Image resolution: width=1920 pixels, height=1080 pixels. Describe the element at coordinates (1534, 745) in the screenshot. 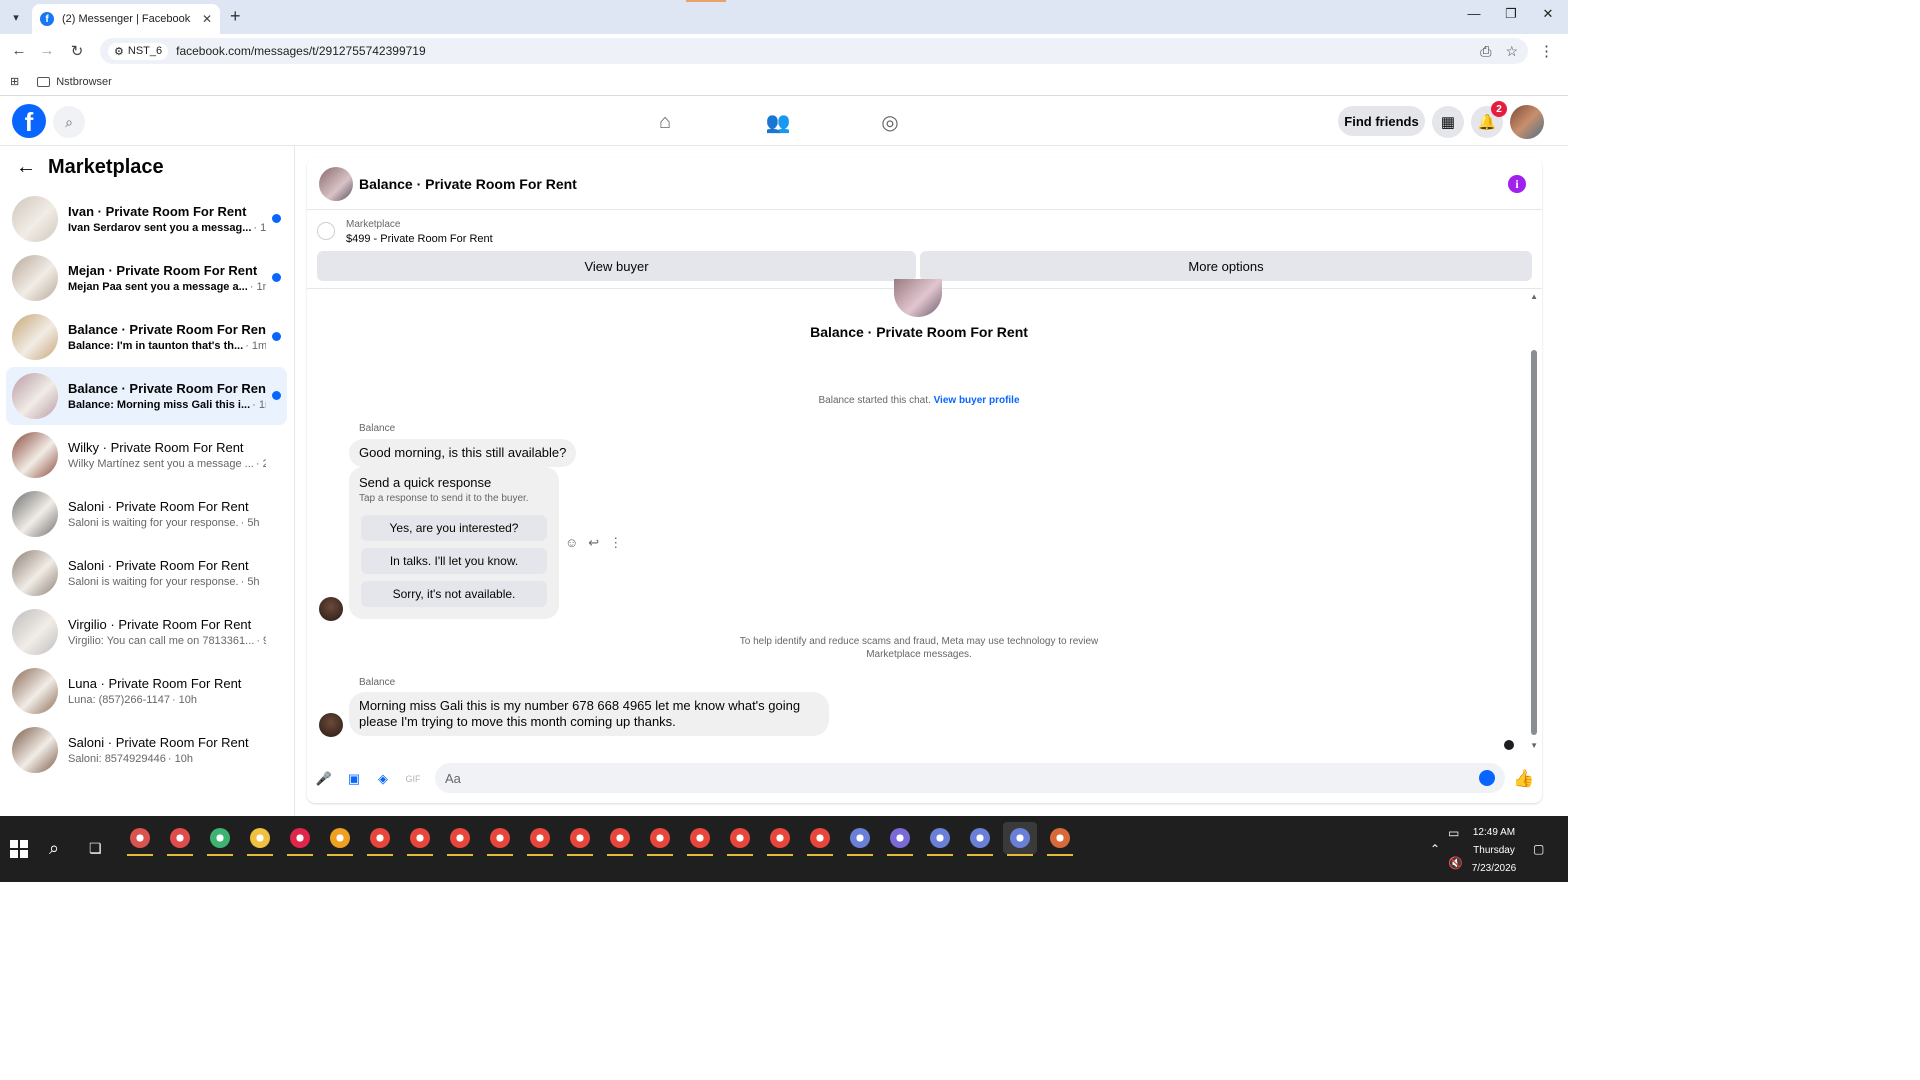

I see `scroll-down-arrow-icon: ▼` at that location.